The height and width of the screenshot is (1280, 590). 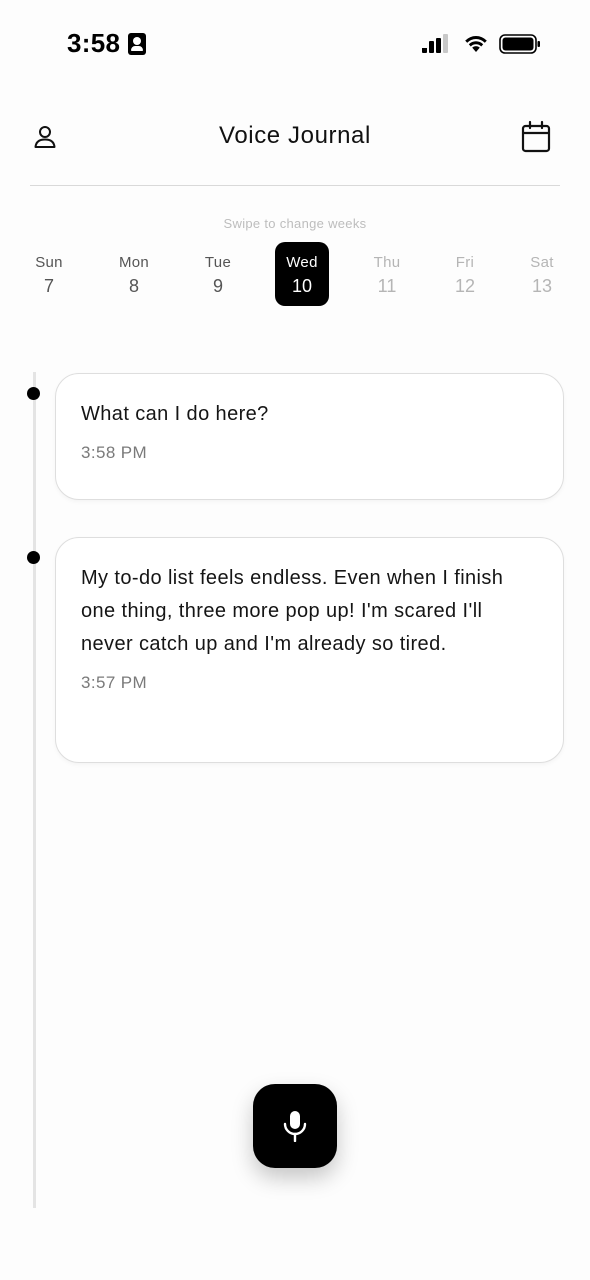 I want to click on day-wed-selected: Wed 10, so click(x=302, y=274).